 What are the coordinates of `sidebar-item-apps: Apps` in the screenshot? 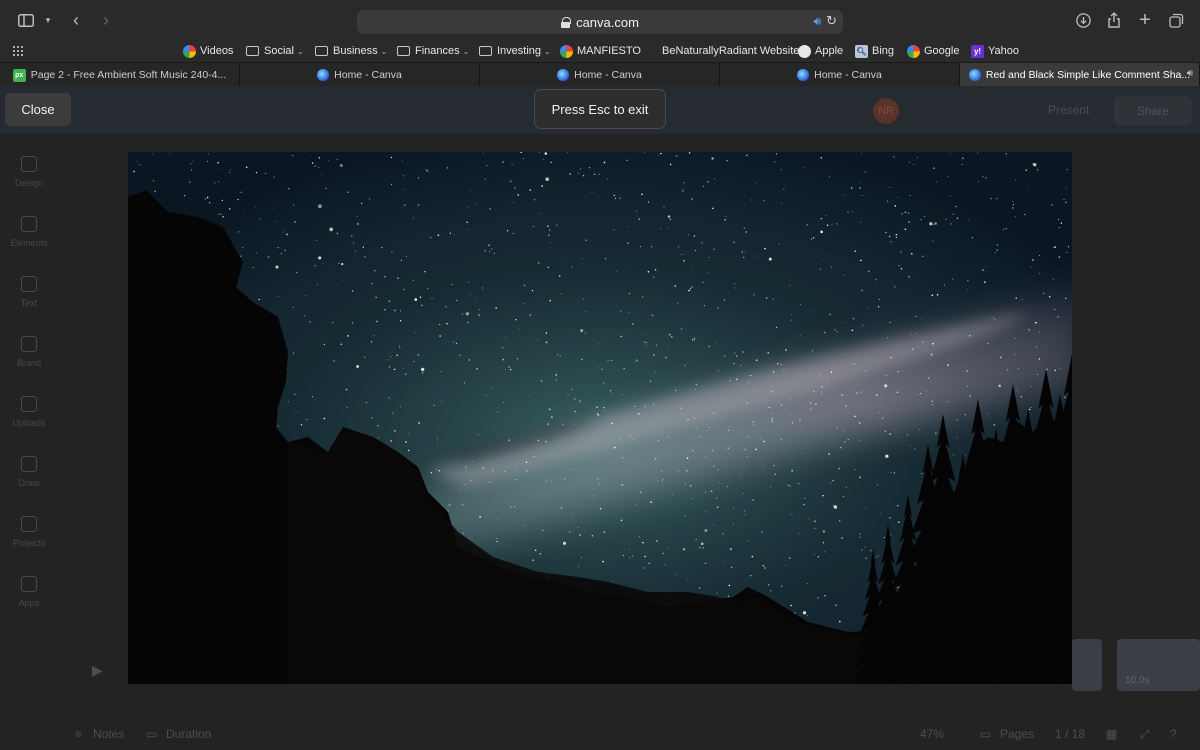 It's located at (29, 592).